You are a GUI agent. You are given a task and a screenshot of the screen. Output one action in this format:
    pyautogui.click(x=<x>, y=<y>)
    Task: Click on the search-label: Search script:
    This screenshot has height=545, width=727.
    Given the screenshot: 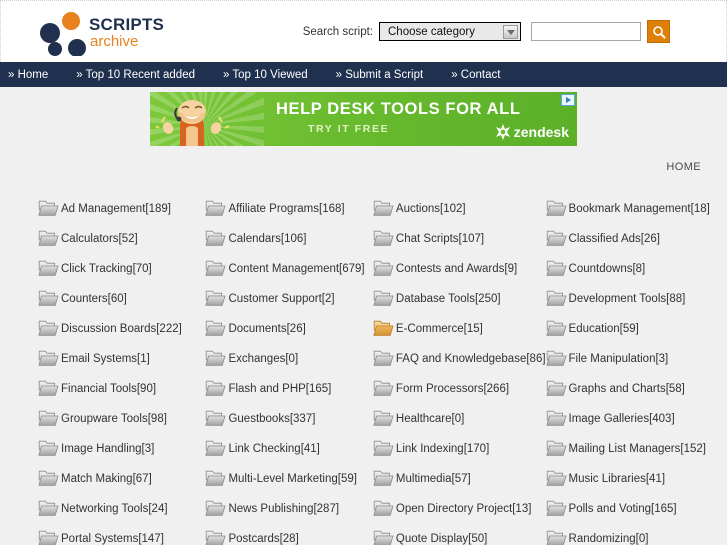 What is the action you would take?
    pyautogui.click(x=337, y=31)
    